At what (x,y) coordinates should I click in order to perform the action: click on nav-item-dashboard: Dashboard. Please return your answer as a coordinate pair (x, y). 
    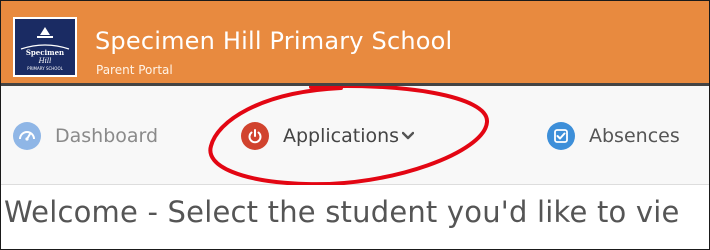
    Looking at the image, I should click on (85, 136).